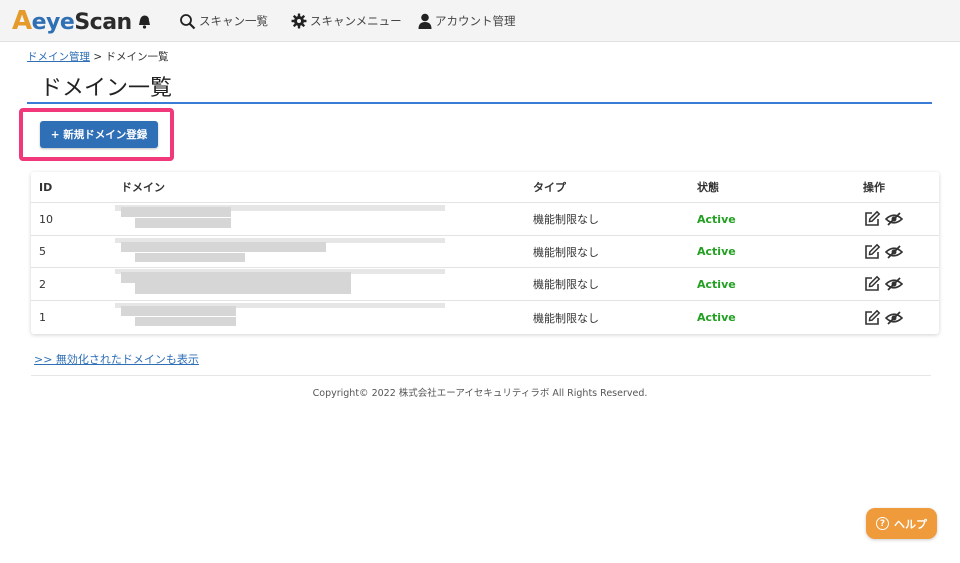 Image resolution: width=960 pixels, height=563 pixels. I want to click on breadcrumb-current: ドメイン一覧, so click(137, 57).